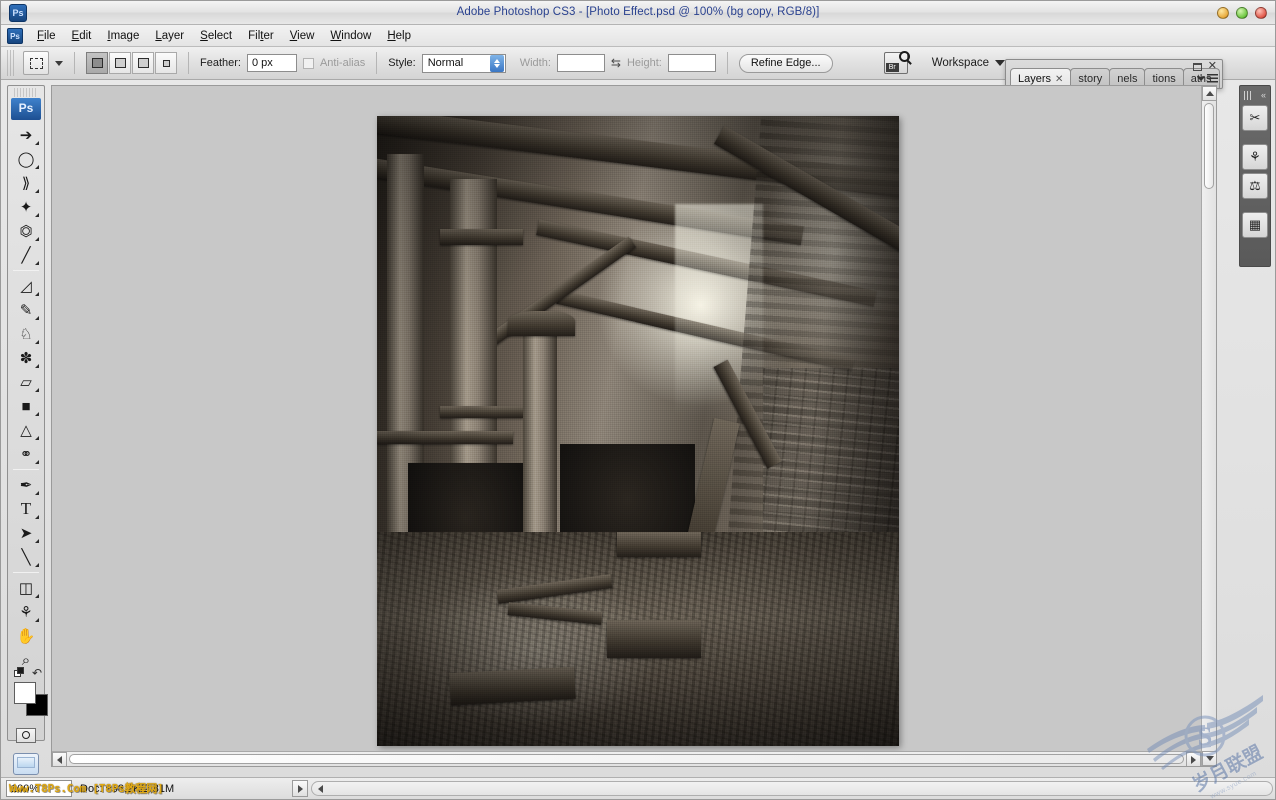  Describe the element at coordinates (1255, 225) in the screenshot. I see `layer-comps-panel-icon: ▦` at that location.